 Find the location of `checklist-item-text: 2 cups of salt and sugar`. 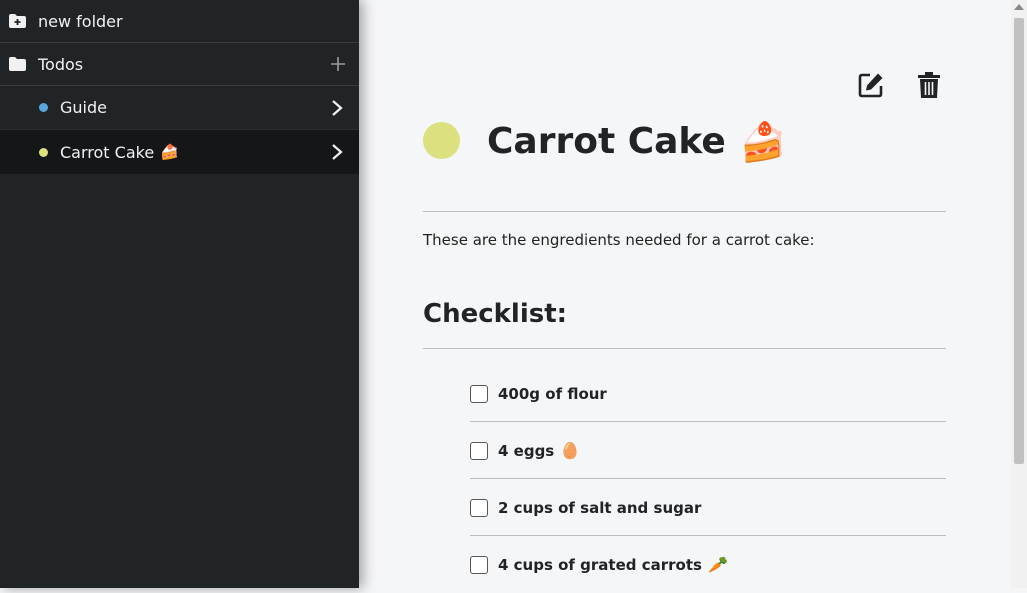

checklist-item-text: 2 cups of salt and sugar is located at coordinates (600, 507).